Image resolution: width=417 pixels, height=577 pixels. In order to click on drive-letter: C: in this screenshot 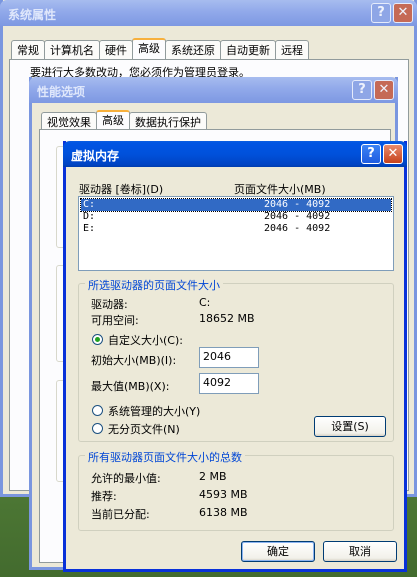, I will do `click(89, 204)`.